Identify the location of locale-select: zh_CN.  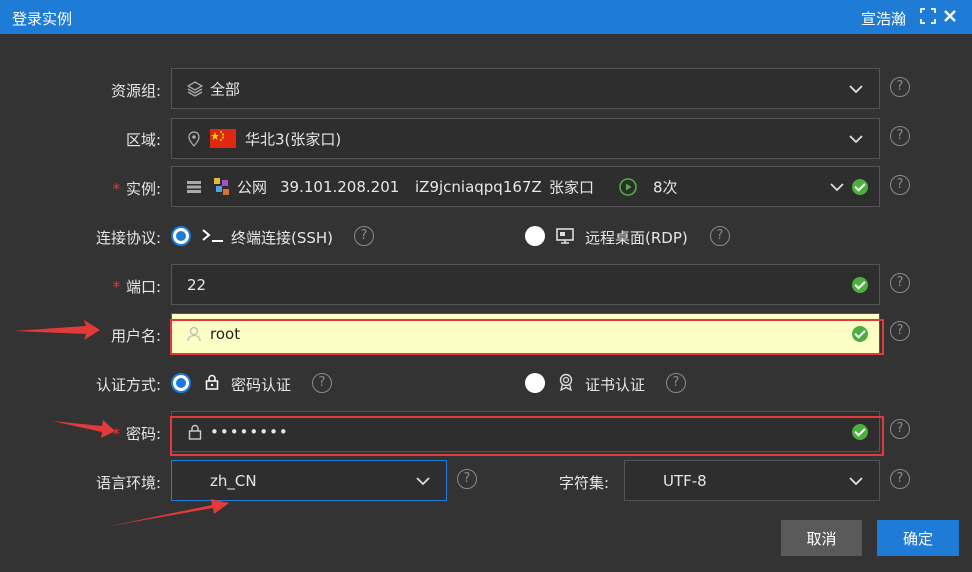
(309, 480).